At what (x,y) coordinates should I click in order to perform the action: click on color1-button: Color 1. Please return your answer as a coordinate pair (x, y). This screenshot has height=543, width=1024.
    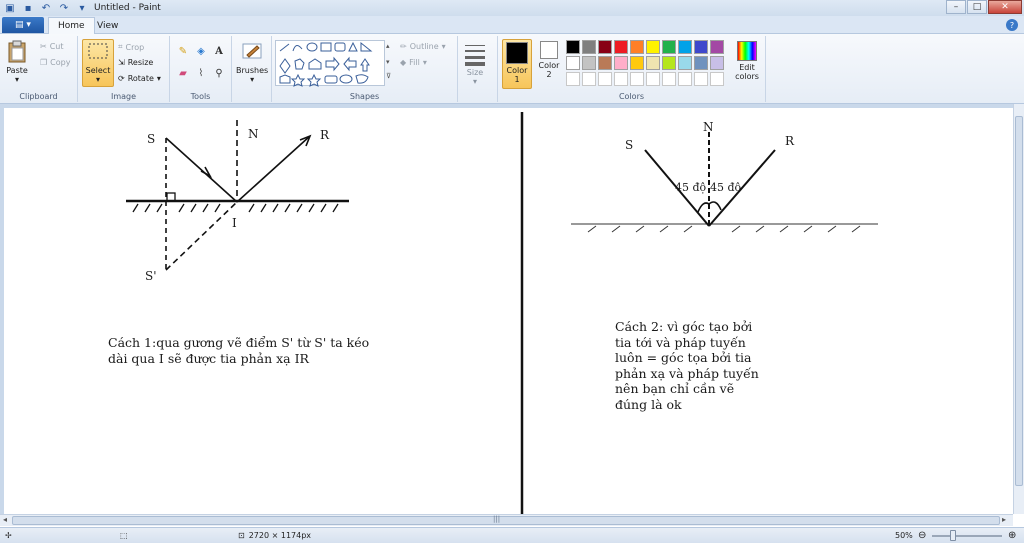
    Looking at the image, I should click on (517, 64).